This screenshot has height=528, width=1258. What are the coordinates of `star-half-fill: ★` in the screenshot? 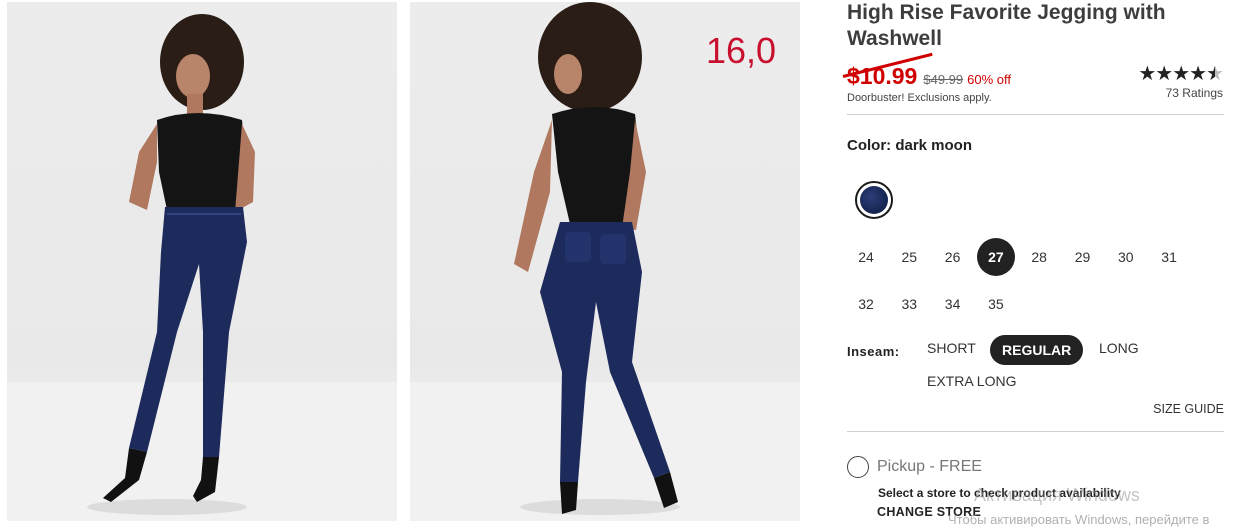 It's located at (1210, 74).